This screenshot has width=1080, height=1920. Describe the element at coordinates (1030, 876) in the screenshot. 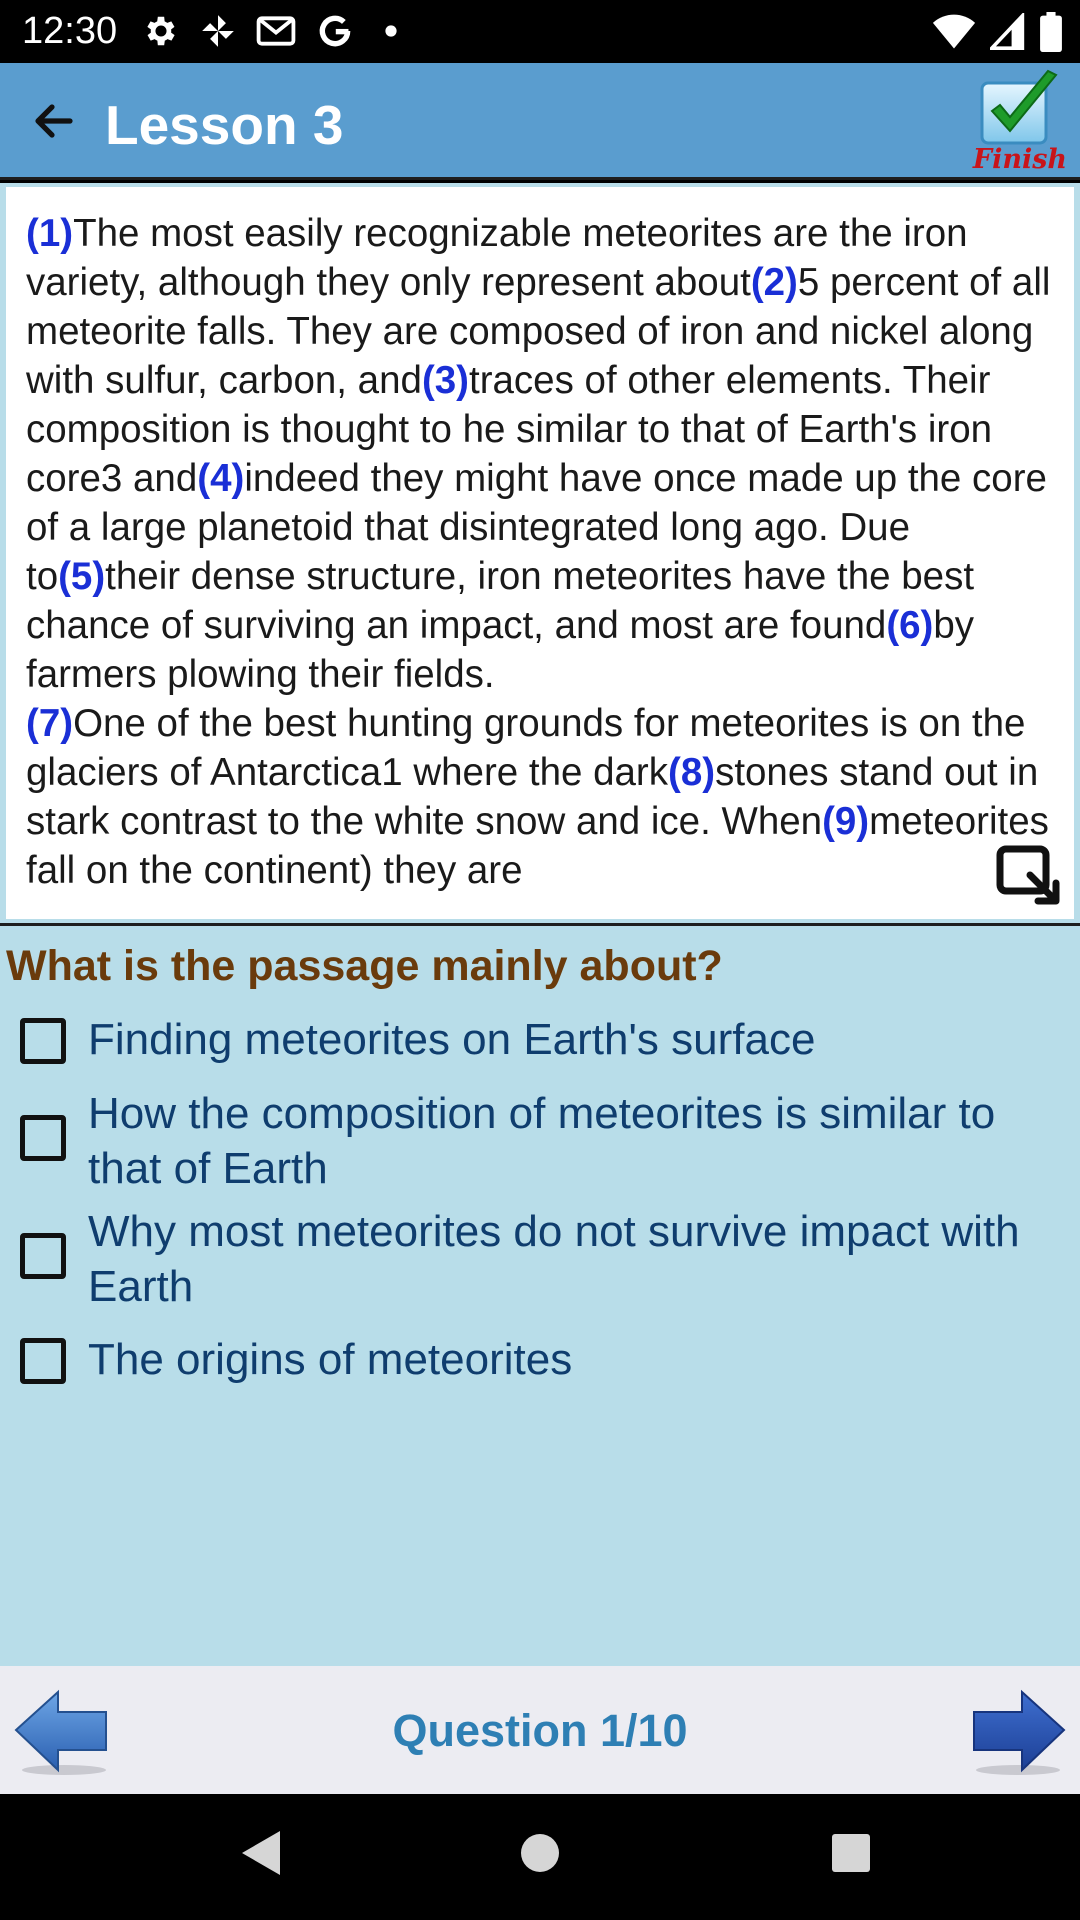

I see `expand-icon` at that location.